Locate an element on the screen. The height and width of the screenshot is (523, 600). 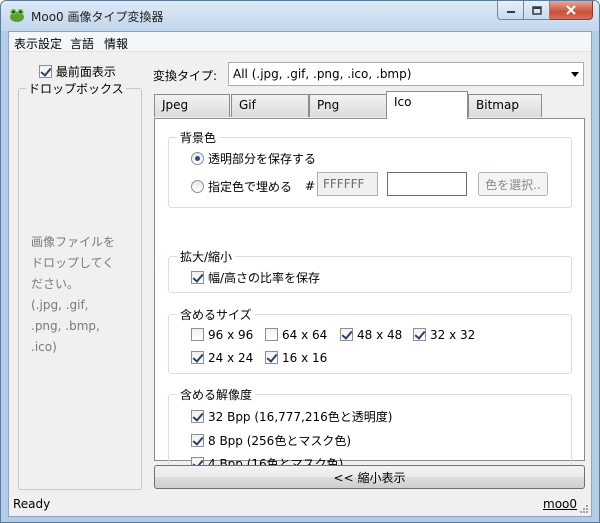
menu-bar: 表示設定 言語 情報 is located at coordinates (300, 42).